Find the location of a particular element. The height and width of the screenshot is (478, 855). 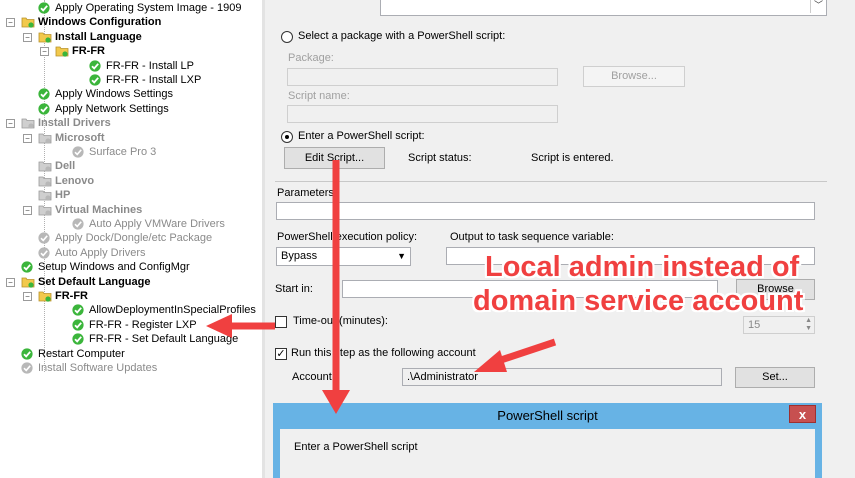

annotation-line-2: domain service account is located at coordinates (638, 301).